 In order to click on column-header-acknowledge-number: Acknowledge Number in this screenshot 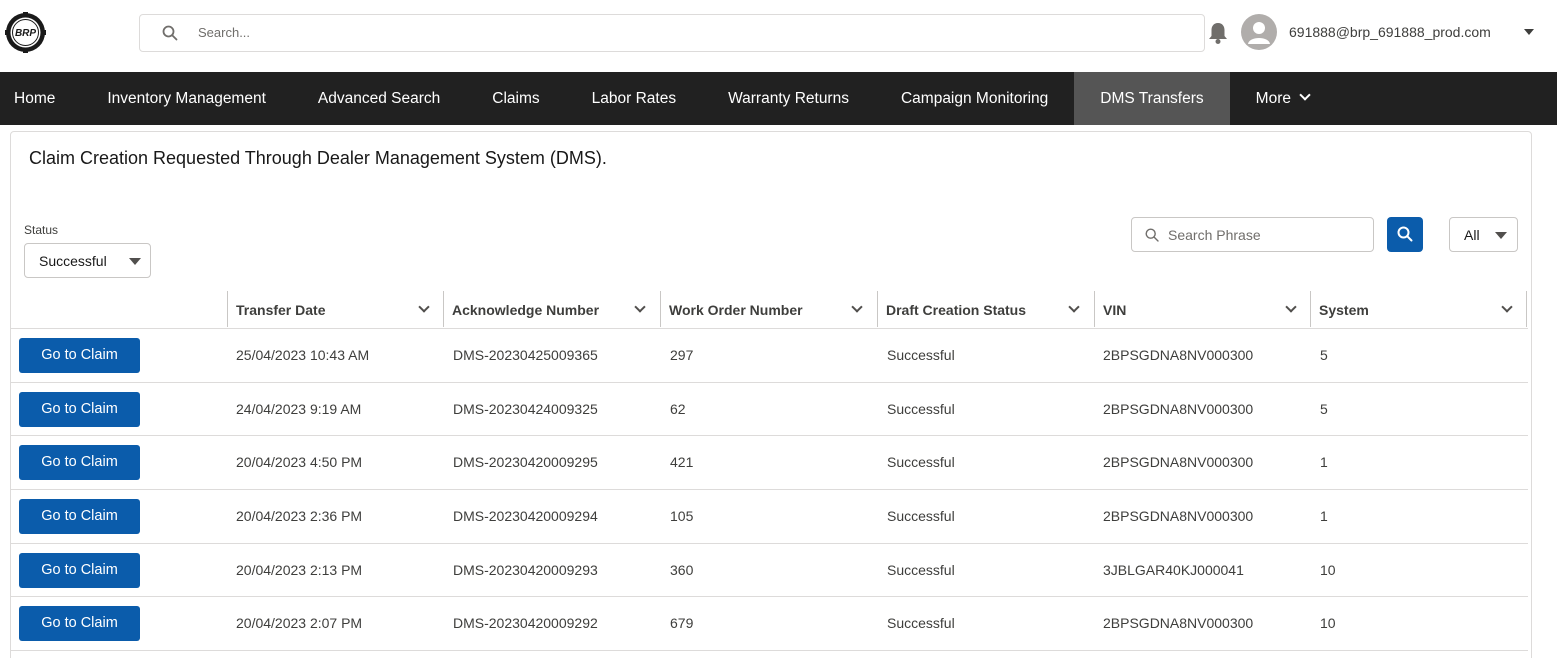, I will do `click(551, 310)`.